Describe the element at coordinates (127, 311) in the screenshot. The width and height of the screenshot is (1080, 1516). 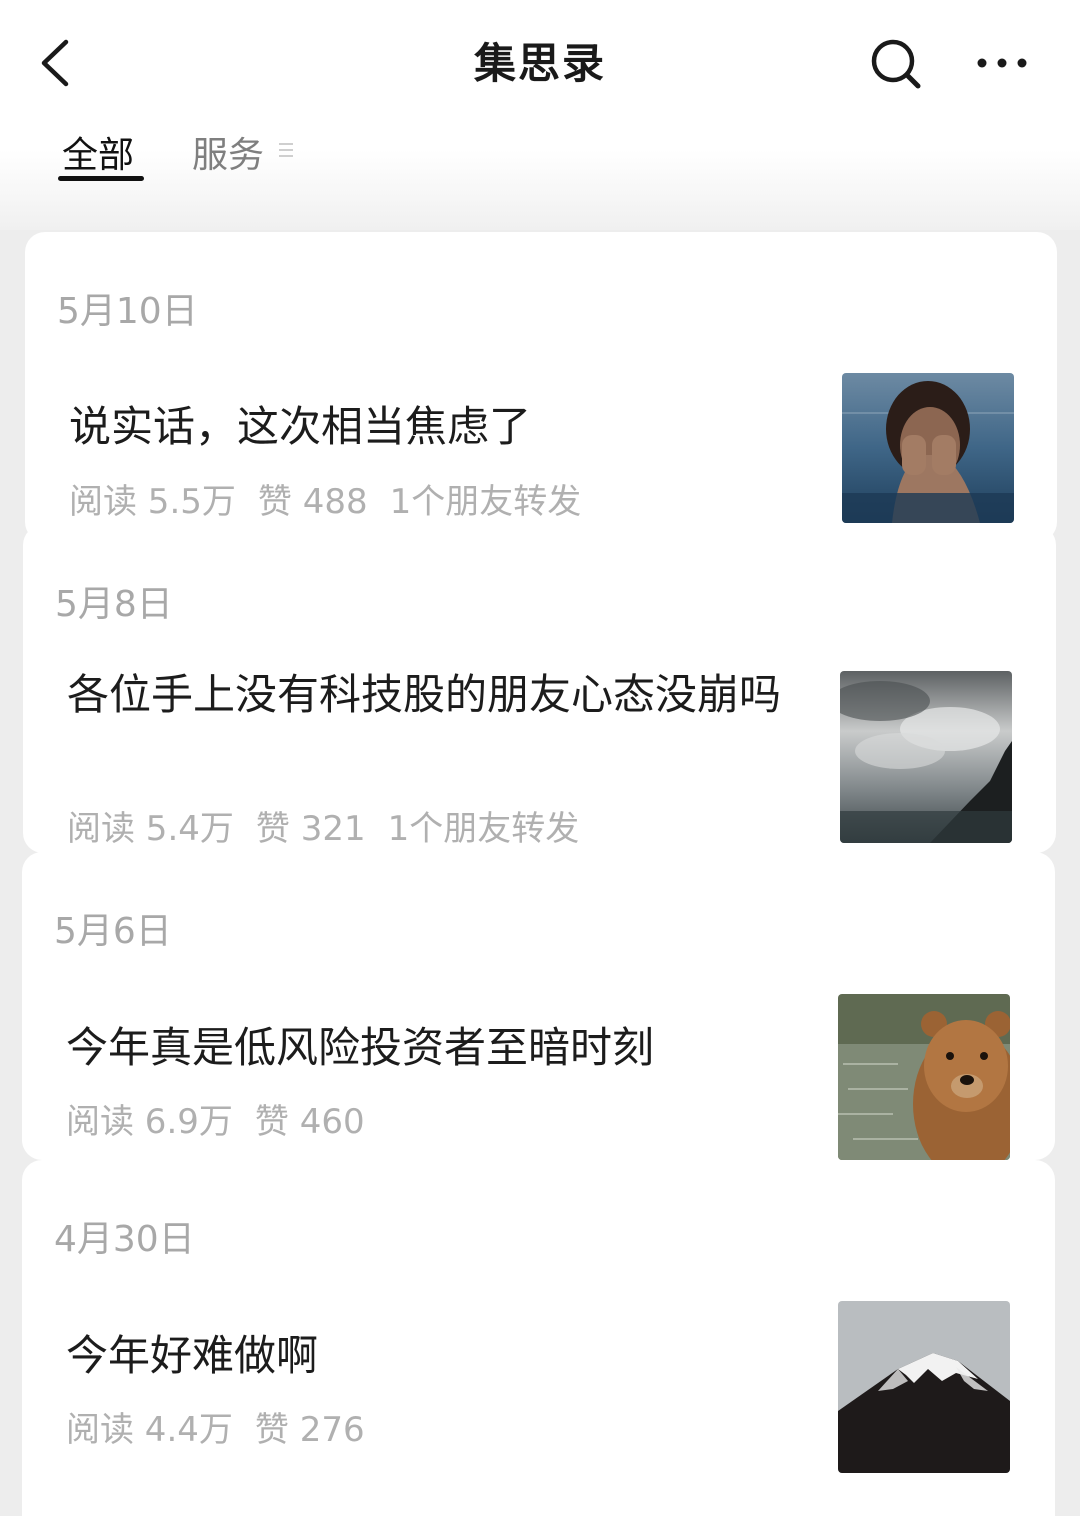
I see `article-date: 5月10日` at that location.